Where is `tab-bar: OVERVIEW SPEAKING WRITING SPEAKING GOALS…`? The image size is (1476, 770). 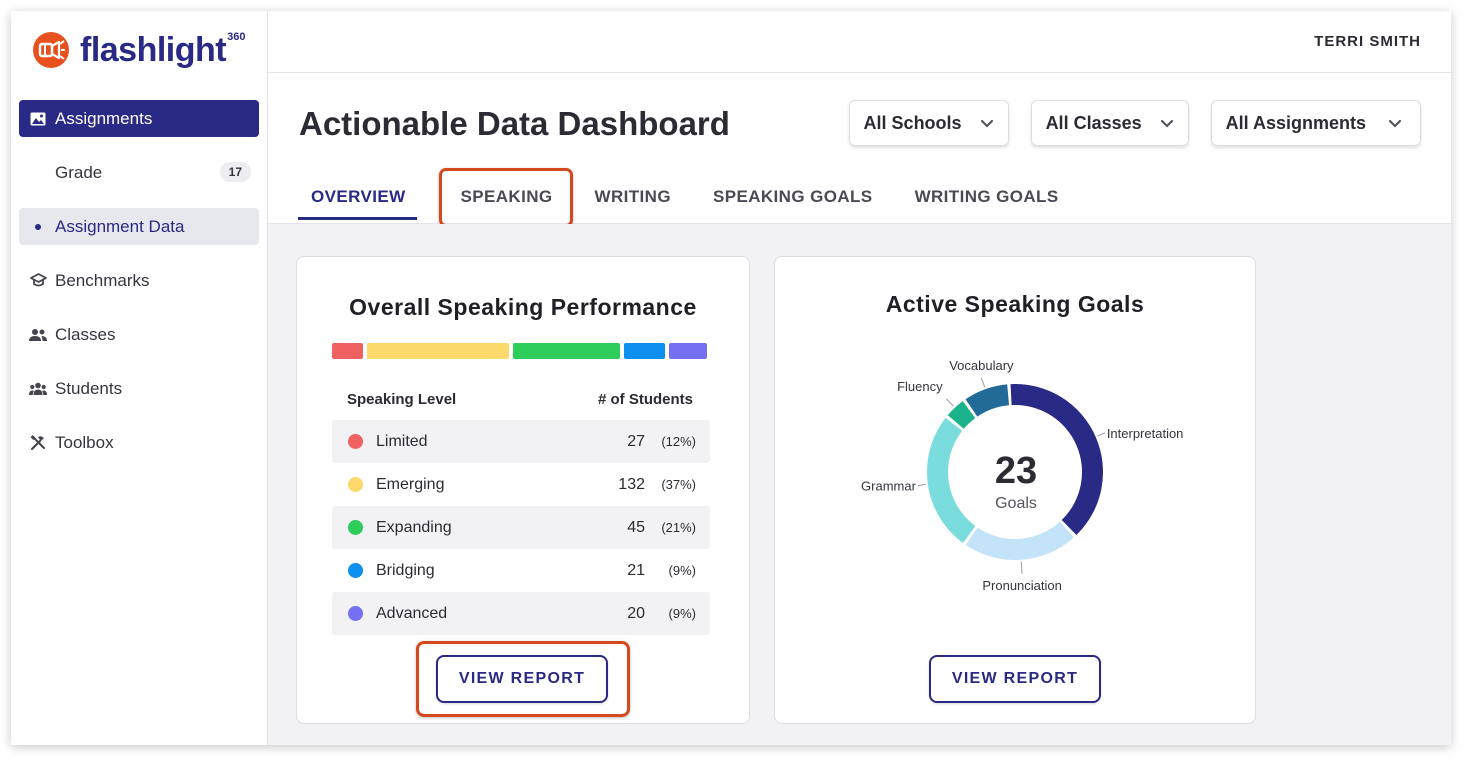 tab-bar: OVERVIEW SPEAKING WRITING SPEAKING GOALS… is located at coordinates (699, 197).